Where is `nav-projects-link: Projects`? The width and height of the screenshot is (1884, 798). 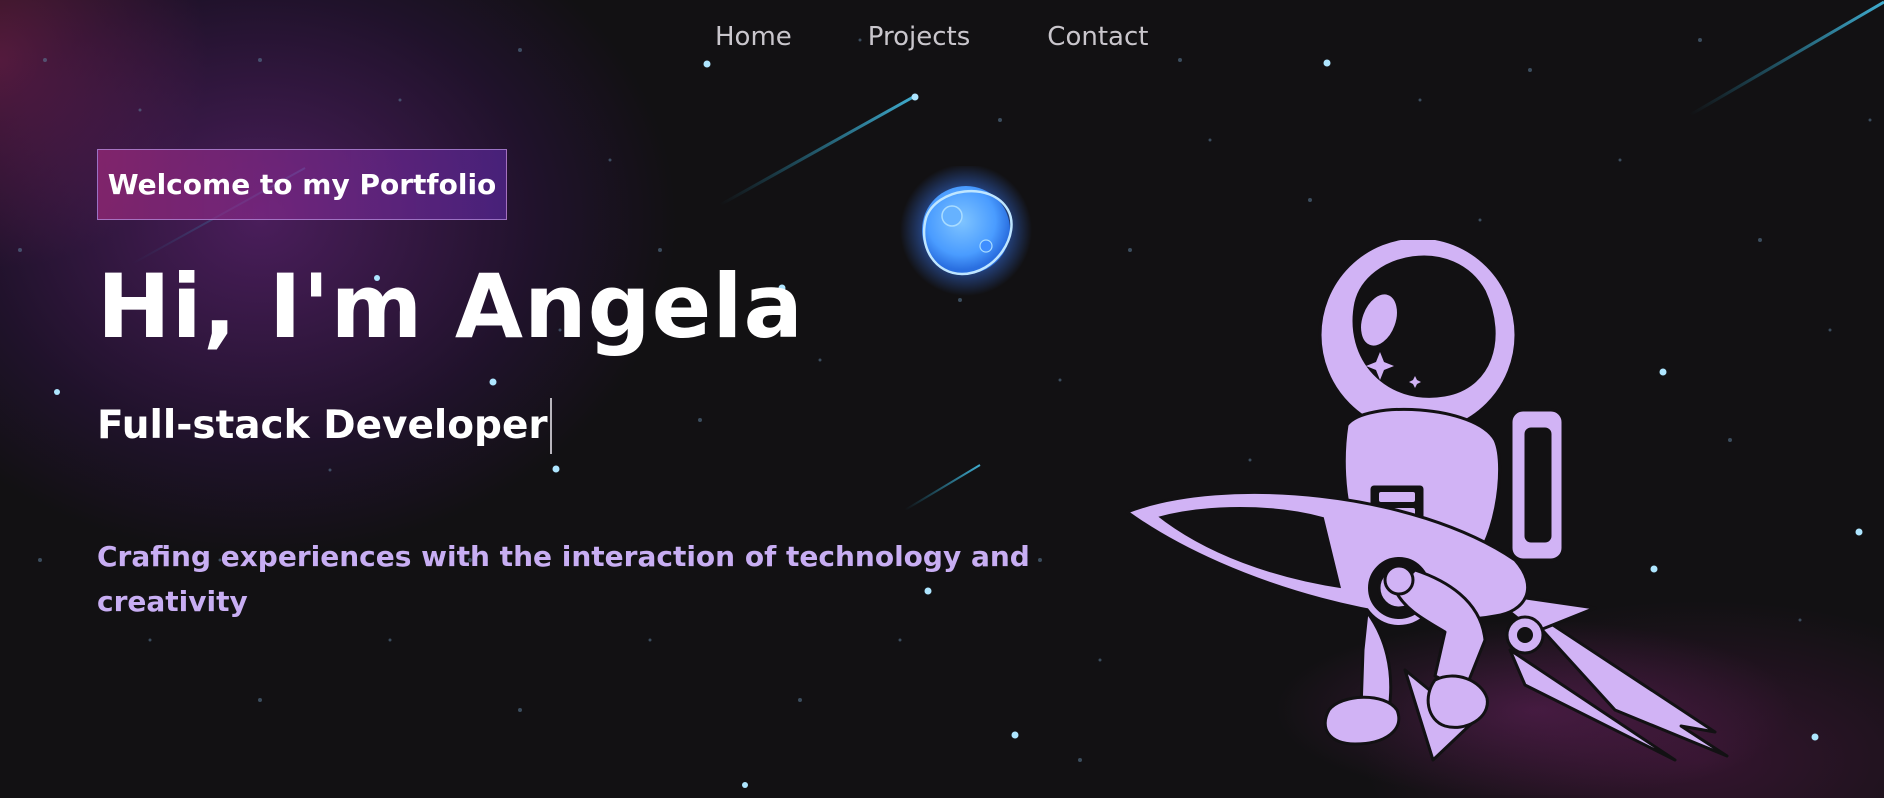
nav-projects-link: Projects is located at coordinates (919, 37).